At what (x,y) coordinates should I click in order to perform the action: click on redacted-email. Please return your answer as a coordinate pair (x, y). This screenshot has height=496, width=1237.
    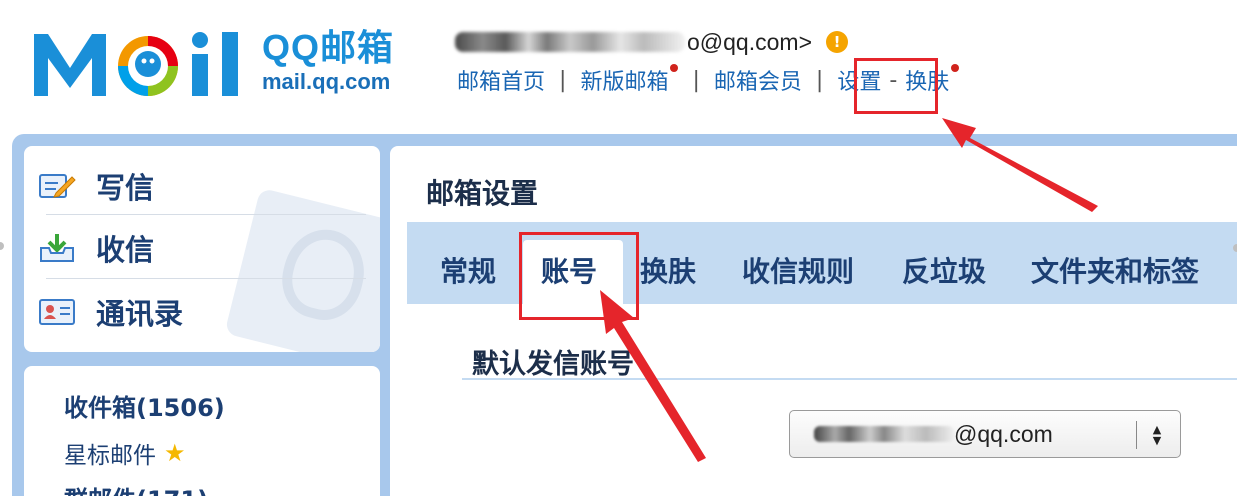
    Looking at the image, I should click on (570, 42).